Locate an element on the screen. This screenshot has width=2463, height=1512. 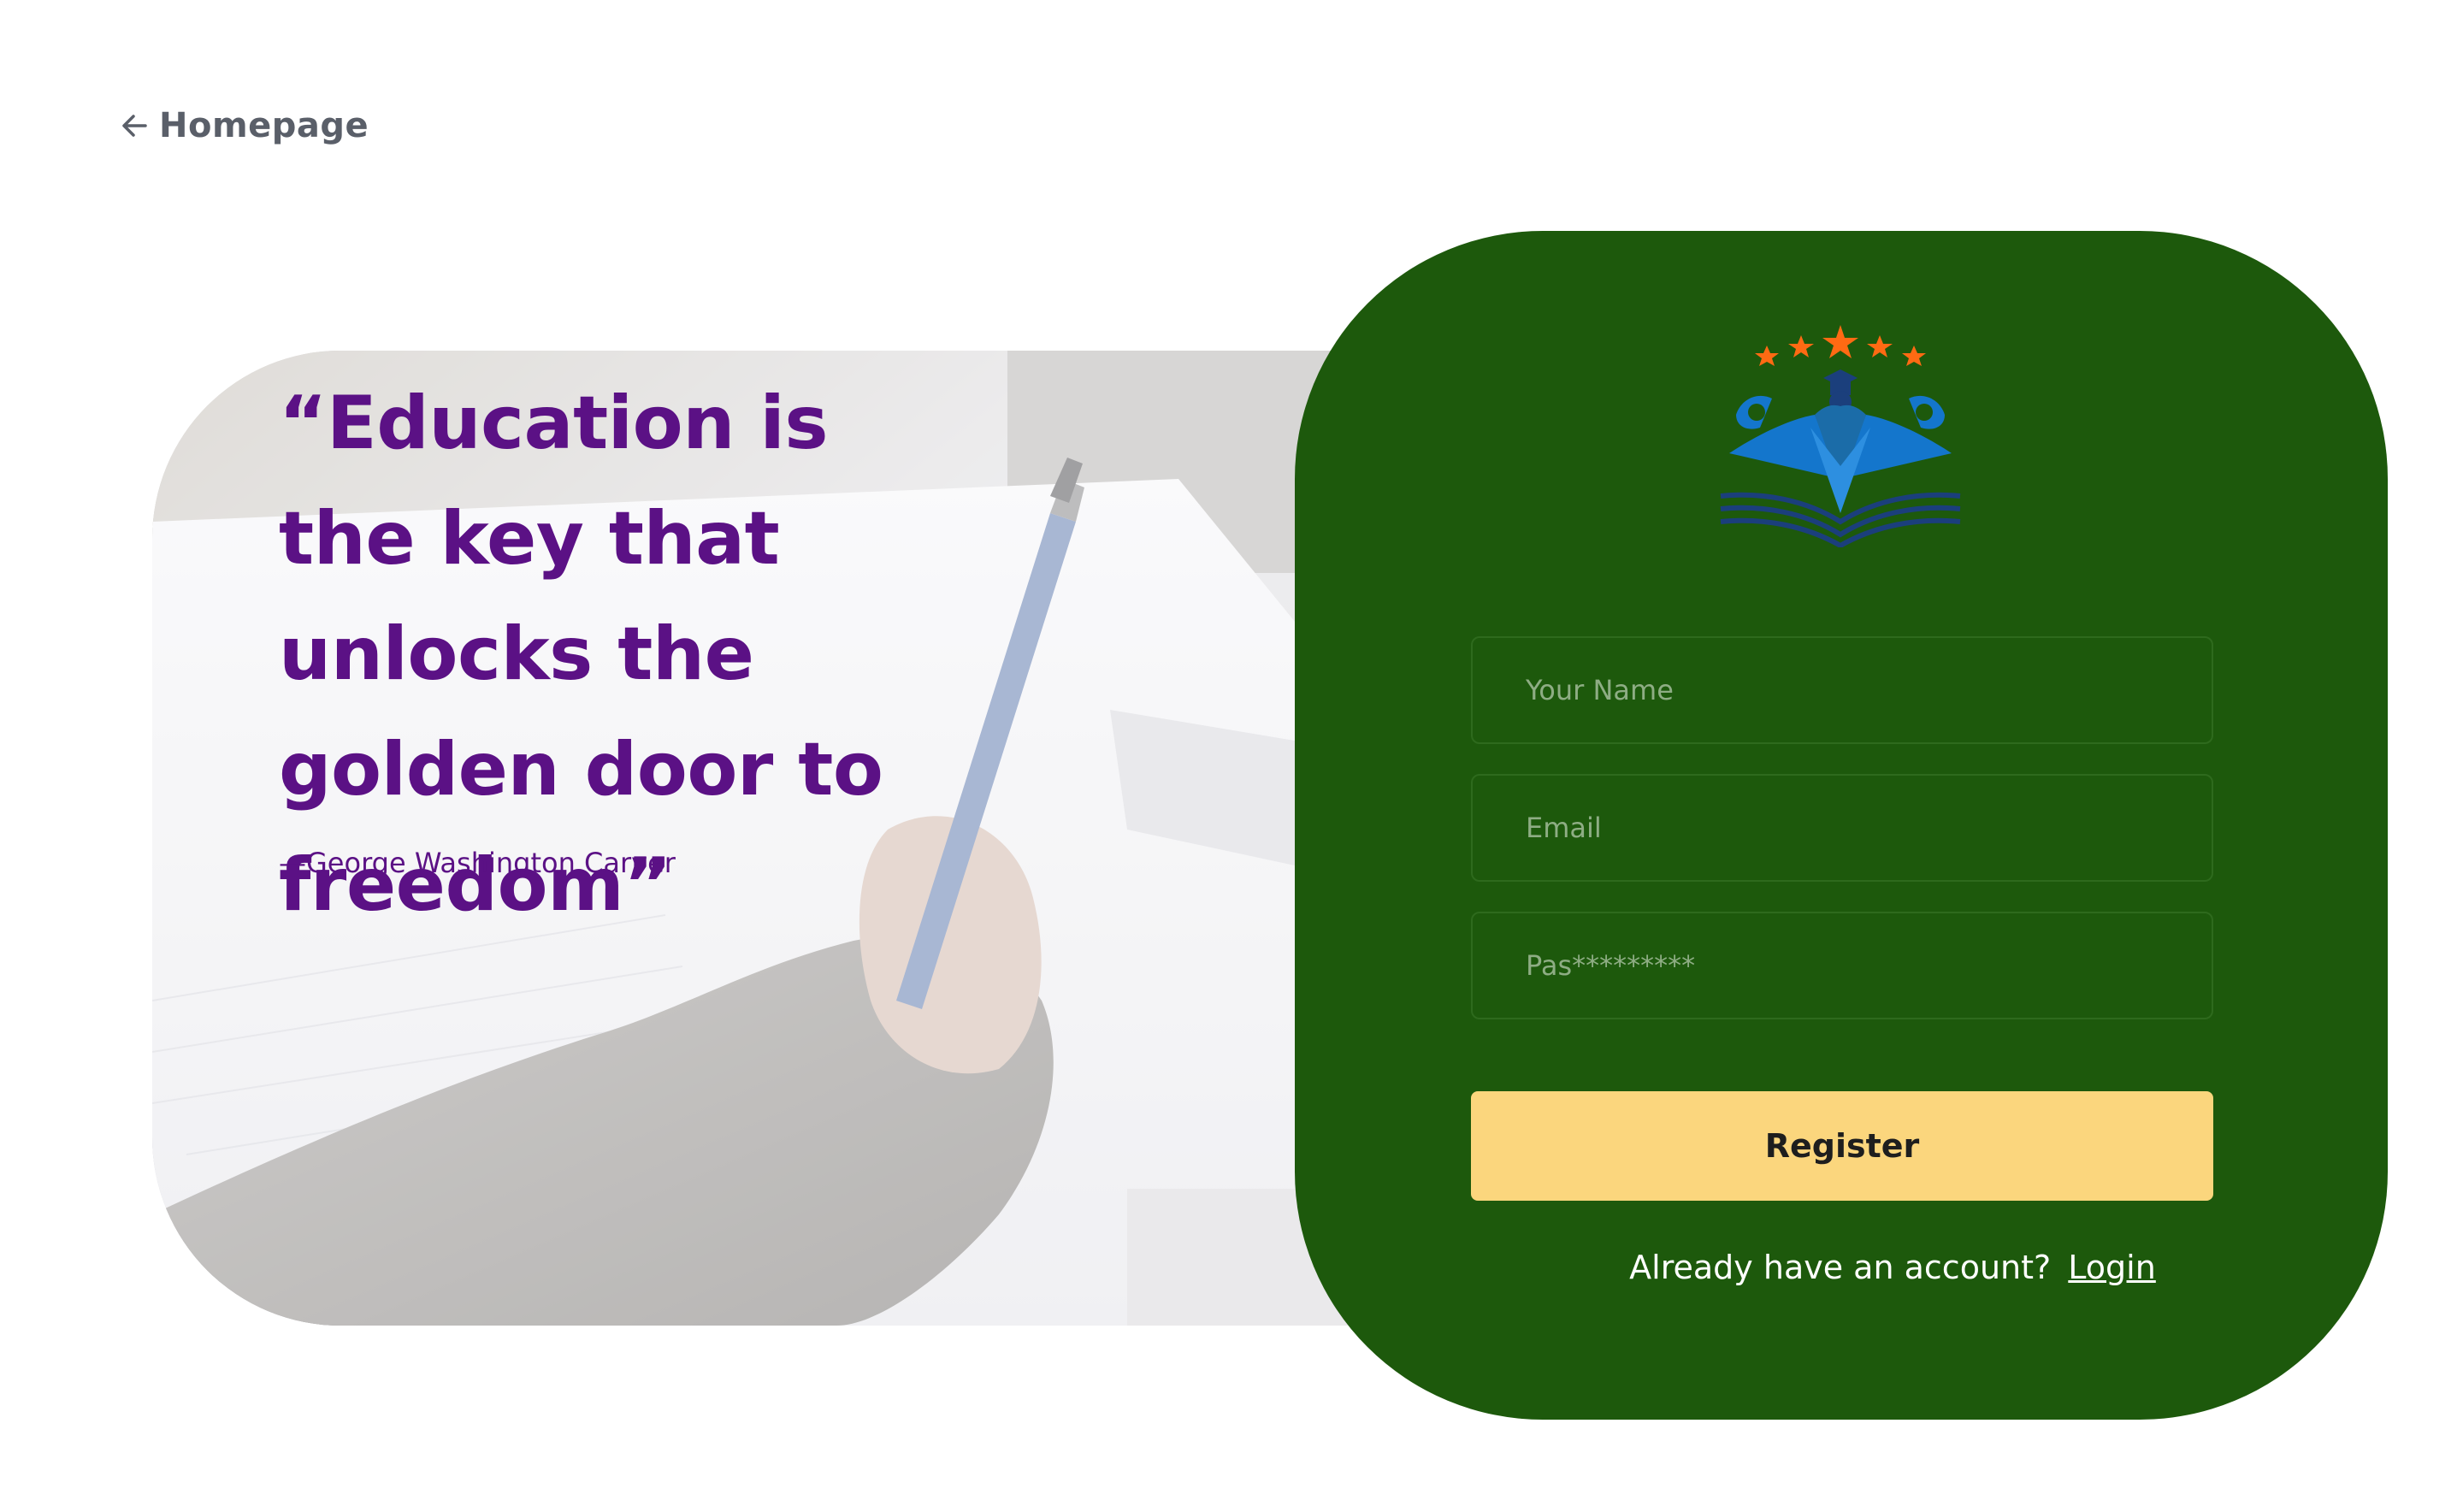
education-logo-icon is located at coordinates (1841, 431).